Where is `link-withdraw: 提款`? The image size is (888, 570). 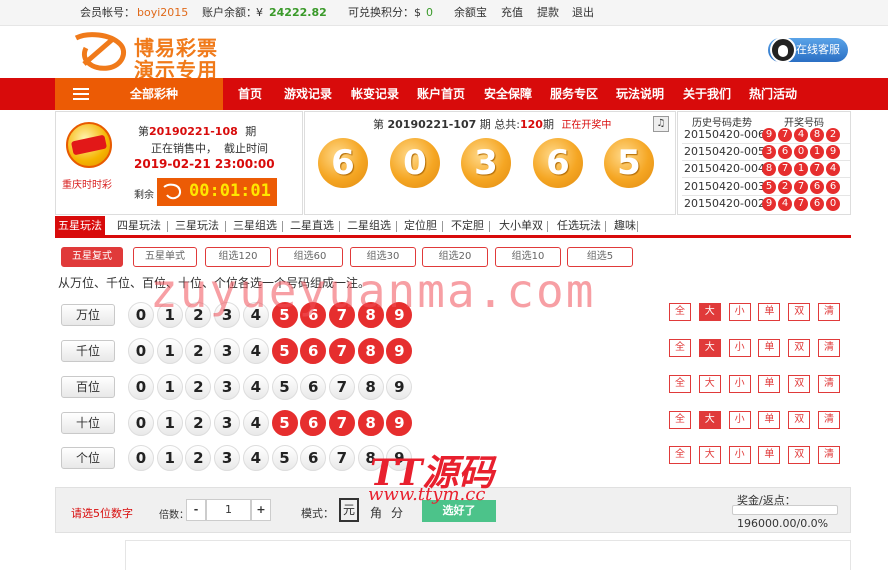 link-withdraw: 提款 is located at coordinates (548, 13).